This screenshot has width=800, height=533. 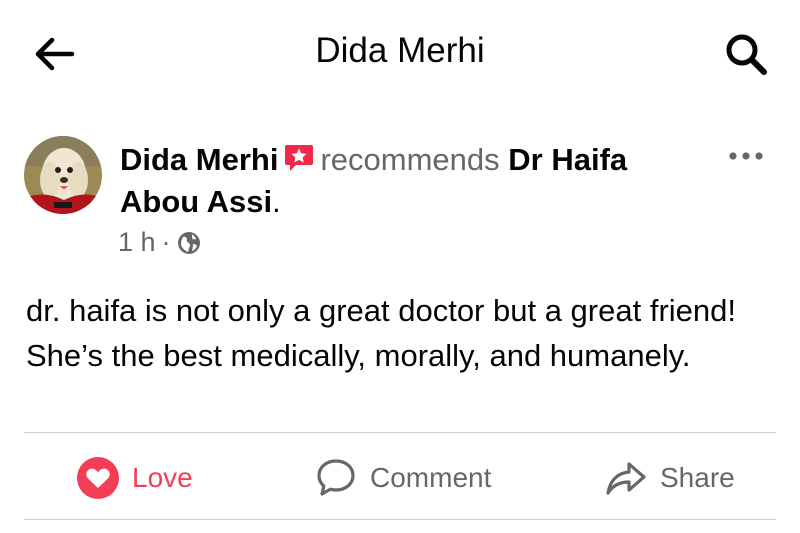 What do you see at coordinates (336, 477) in the screenshot?
I see `comment-icon` at bounding box center [336, 477].